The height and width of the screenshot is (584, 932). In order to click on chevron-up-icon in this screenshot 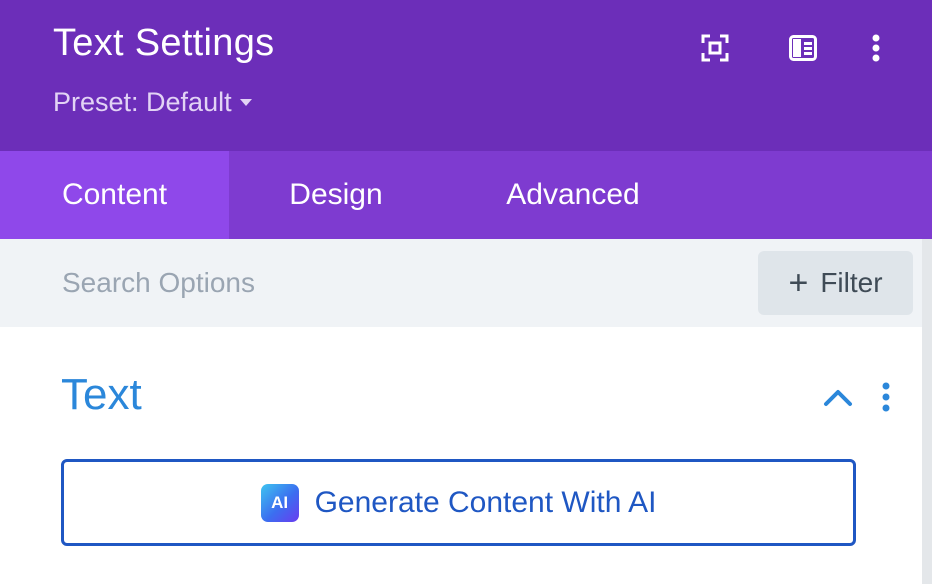, I will do `click(838, 397)`.